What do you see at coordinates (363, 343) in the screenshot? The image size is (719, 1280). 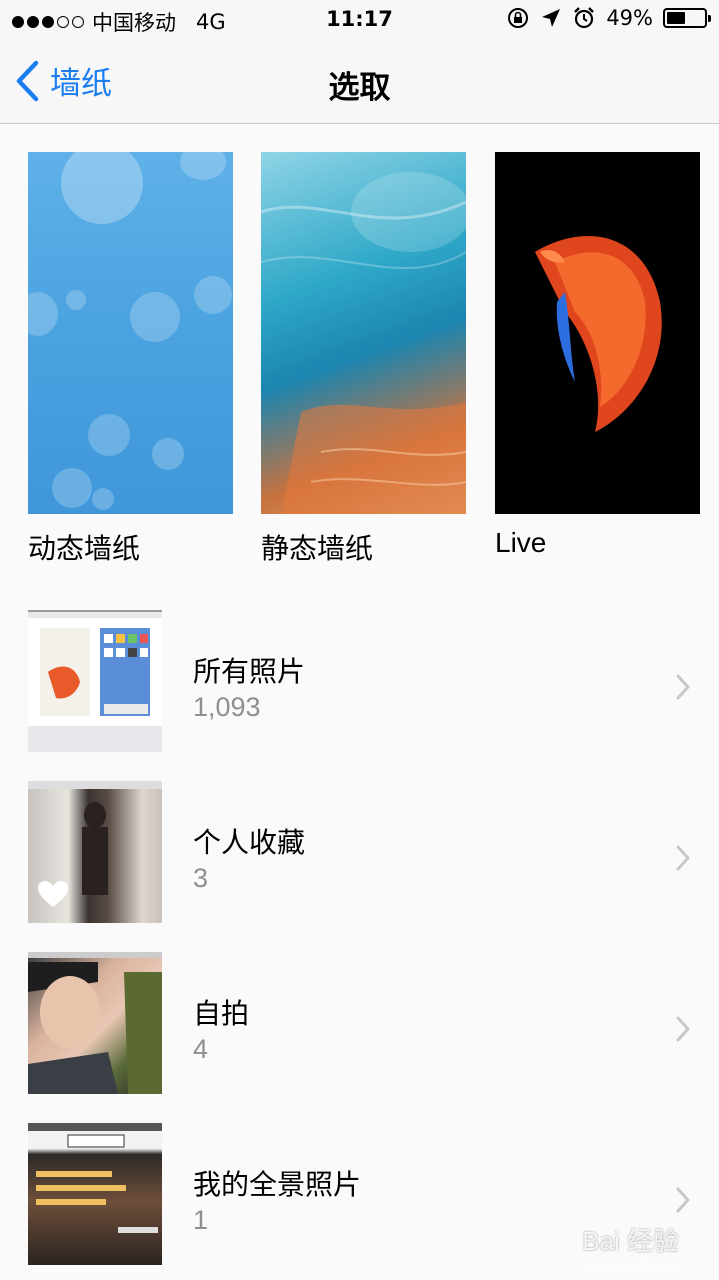 I see `still-wallpaper-texture` at bounding box center [363, 343].